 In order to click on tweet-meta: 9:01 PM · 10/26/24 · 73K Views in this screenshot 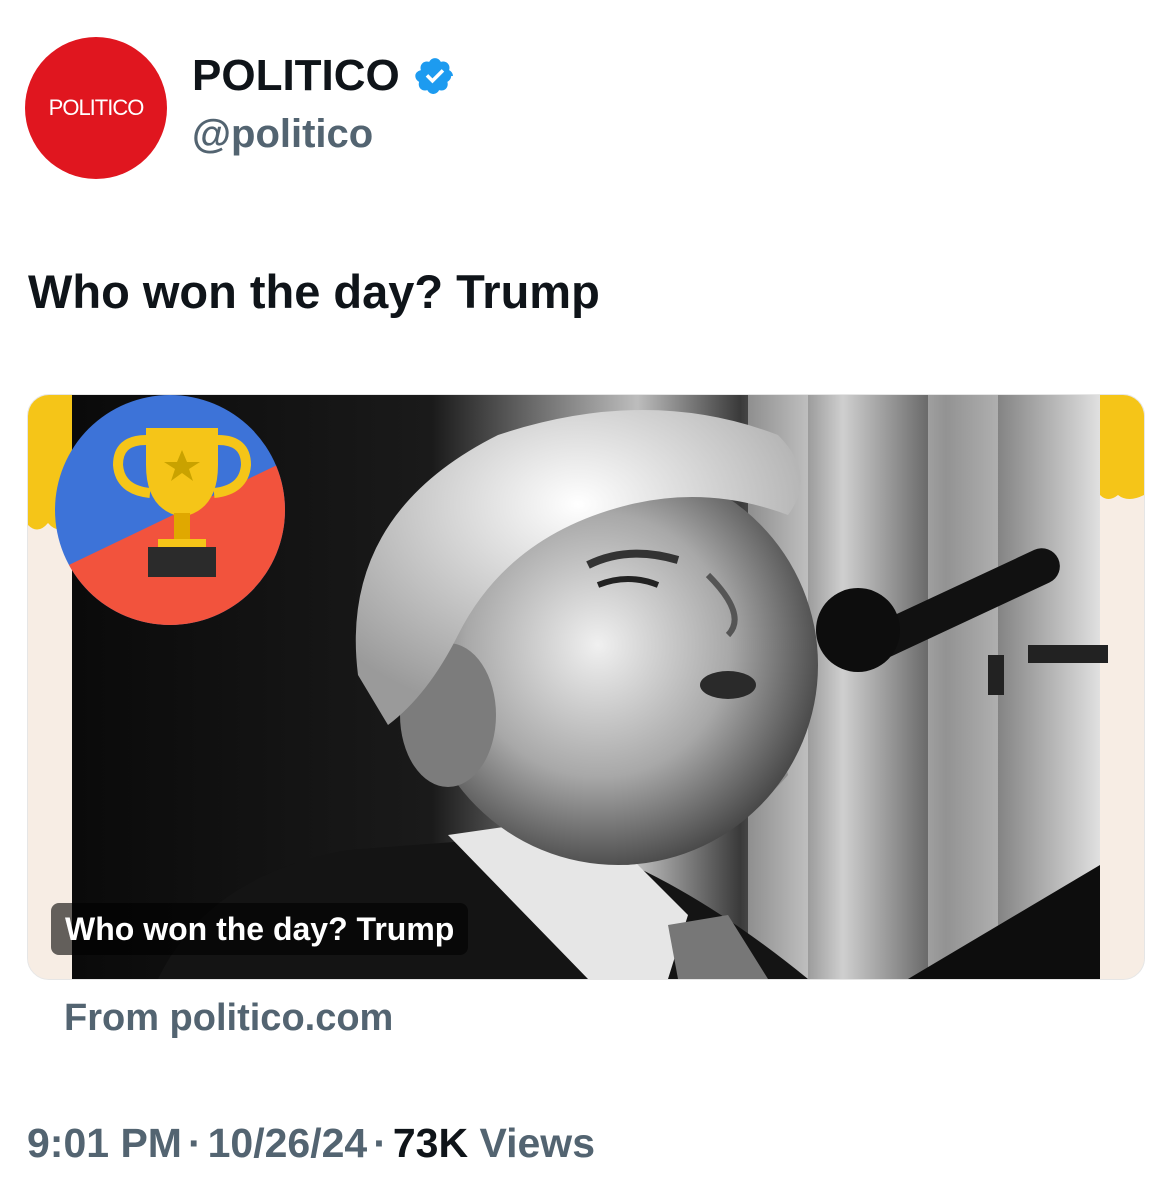, I will do `click(311, 1143)`.